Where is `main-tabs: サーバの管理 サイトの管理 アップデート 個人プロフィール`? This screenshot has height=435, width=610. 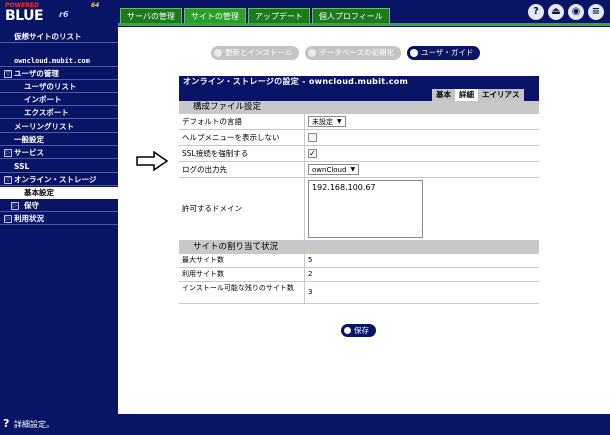
main-tabs: サーバの管理 サイトの管理 アップデート 個人プロフィール is located at coordinates (256, 16).